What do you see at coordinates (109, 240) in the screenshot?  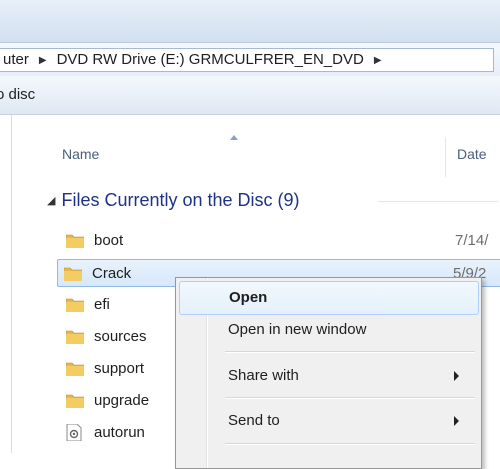 I see `file-name: boot` at bounding box center [109, 240].